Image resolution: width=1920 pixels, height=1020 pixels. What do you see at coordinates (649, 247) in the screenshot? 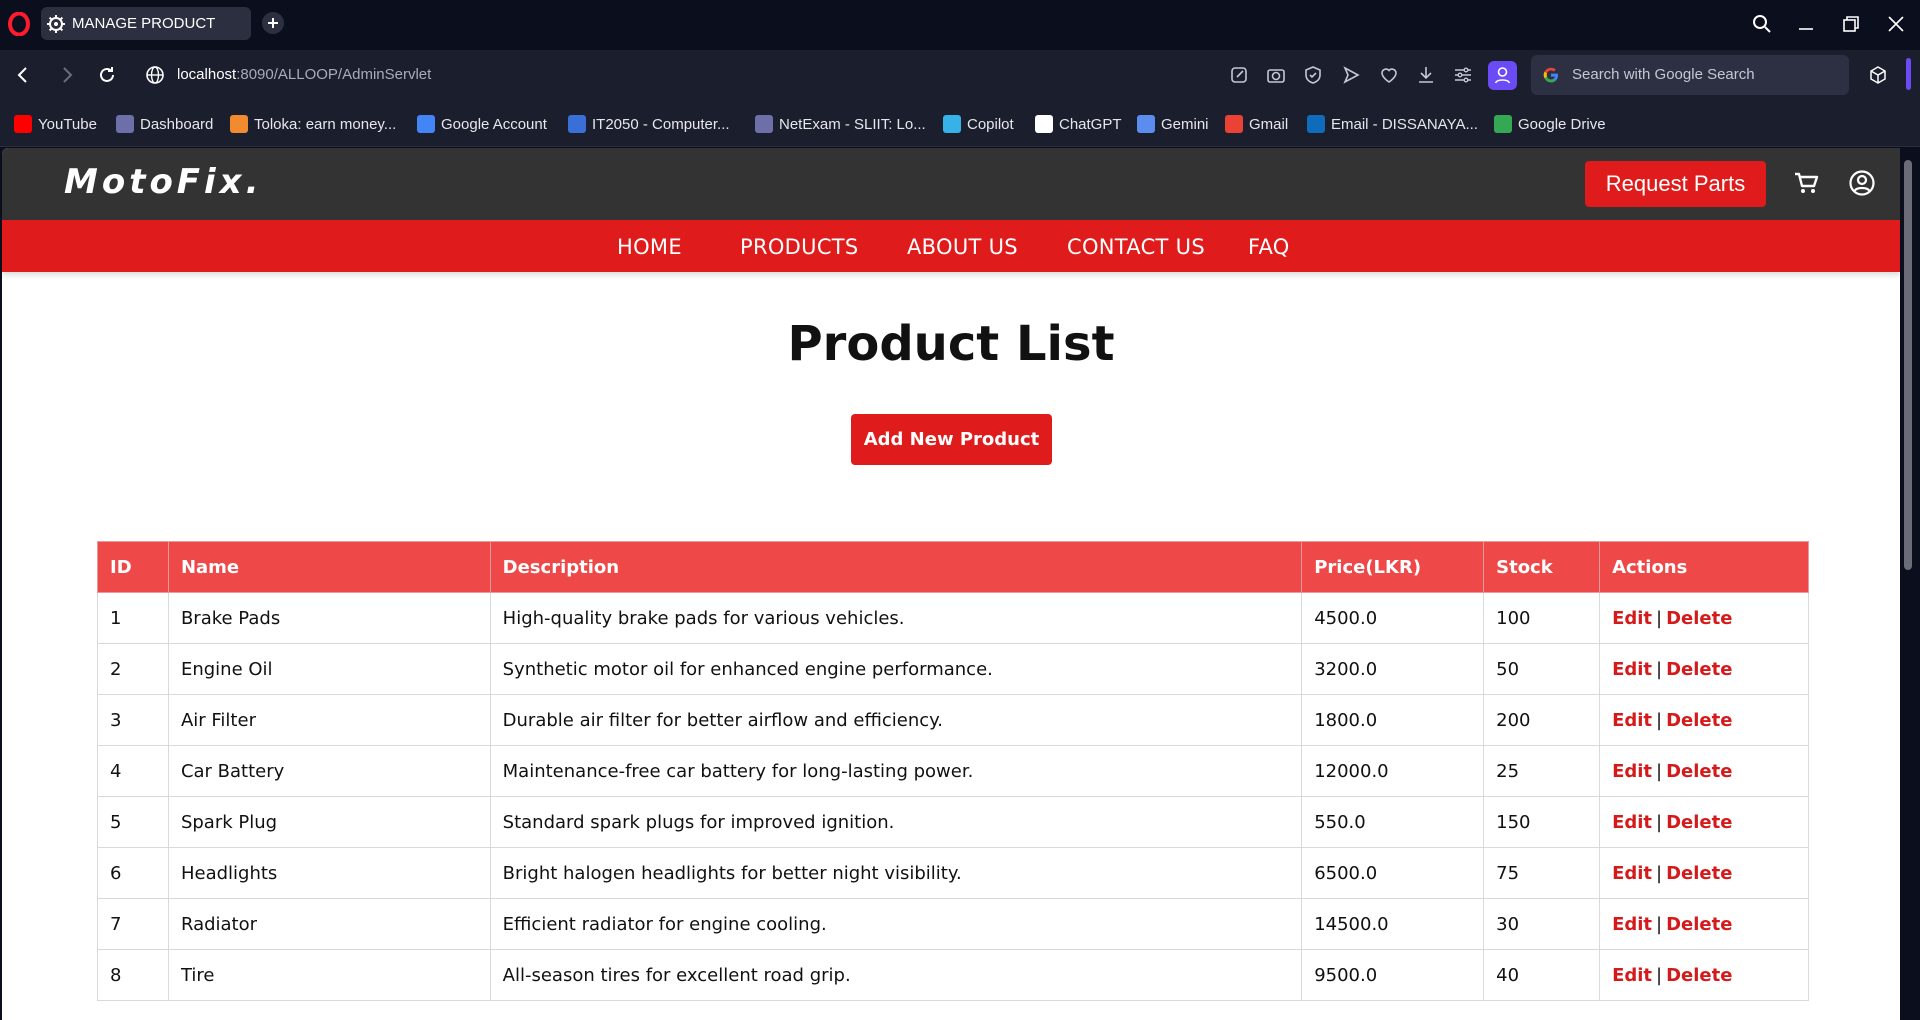
I see `nav-home: HOME` at bounding box center [649, 247].